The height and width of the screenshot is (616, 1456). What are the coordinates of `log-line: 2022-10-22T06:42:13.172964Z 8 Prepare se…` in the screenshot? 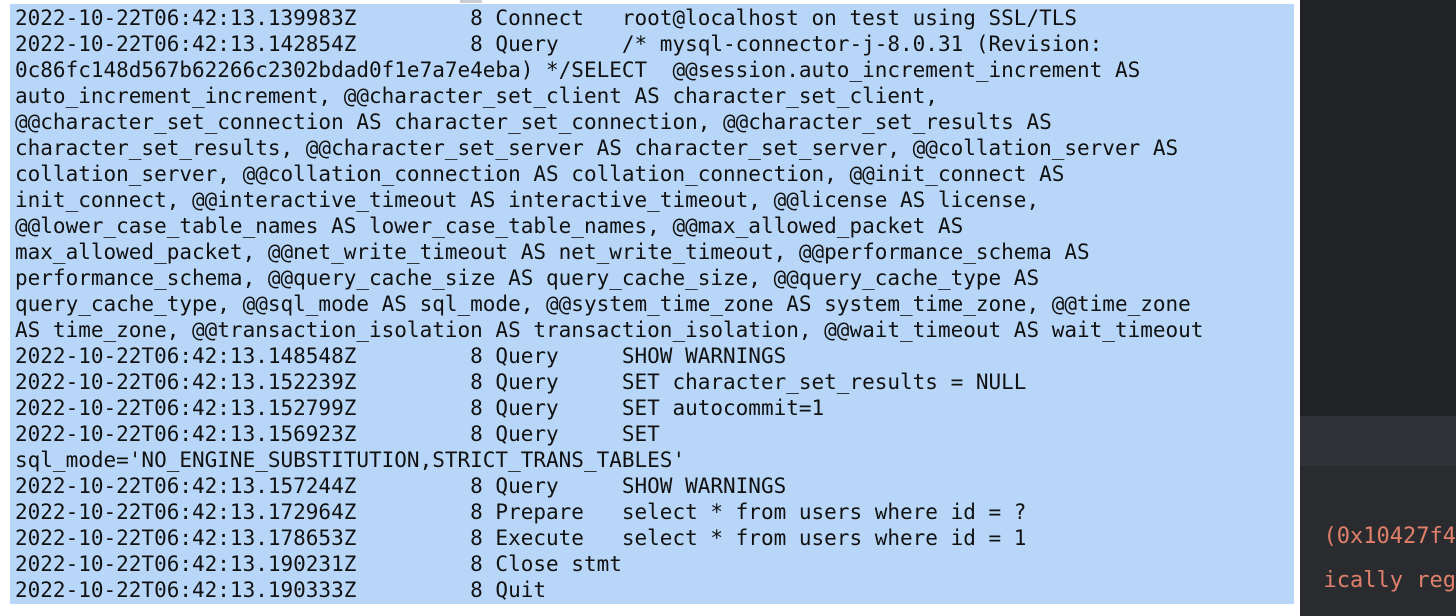 It's located at (521, 512).